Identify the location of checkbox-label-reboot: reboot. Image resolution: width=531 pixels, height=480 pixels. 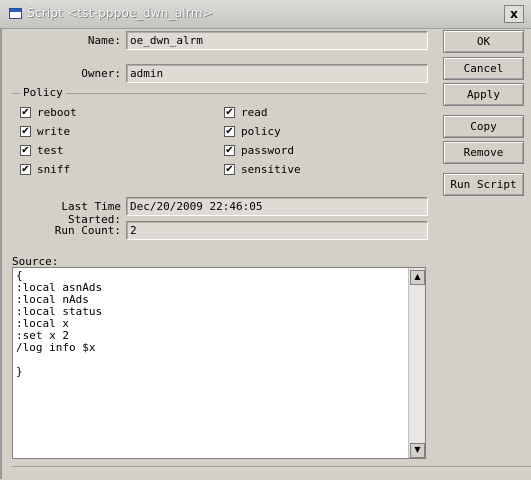
(57, 112).